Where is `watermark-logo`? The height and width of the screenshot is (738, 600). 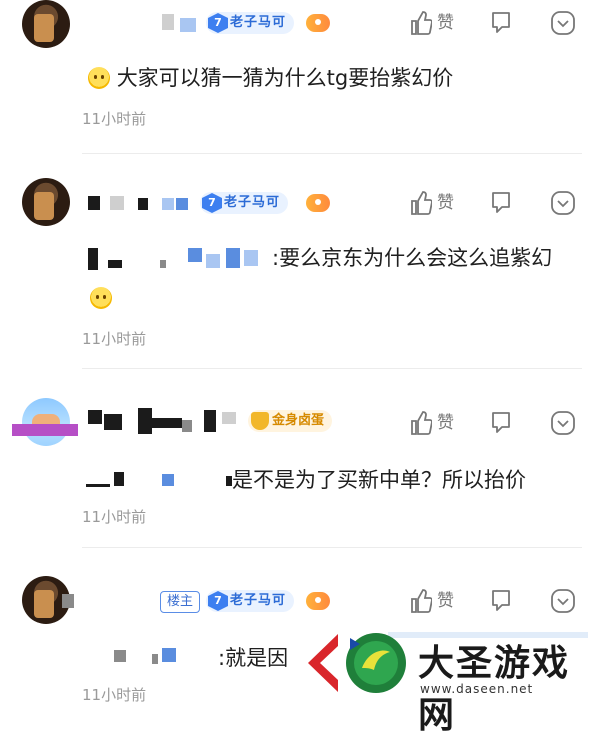 watermark-logo is located at coordinates (357, 663).